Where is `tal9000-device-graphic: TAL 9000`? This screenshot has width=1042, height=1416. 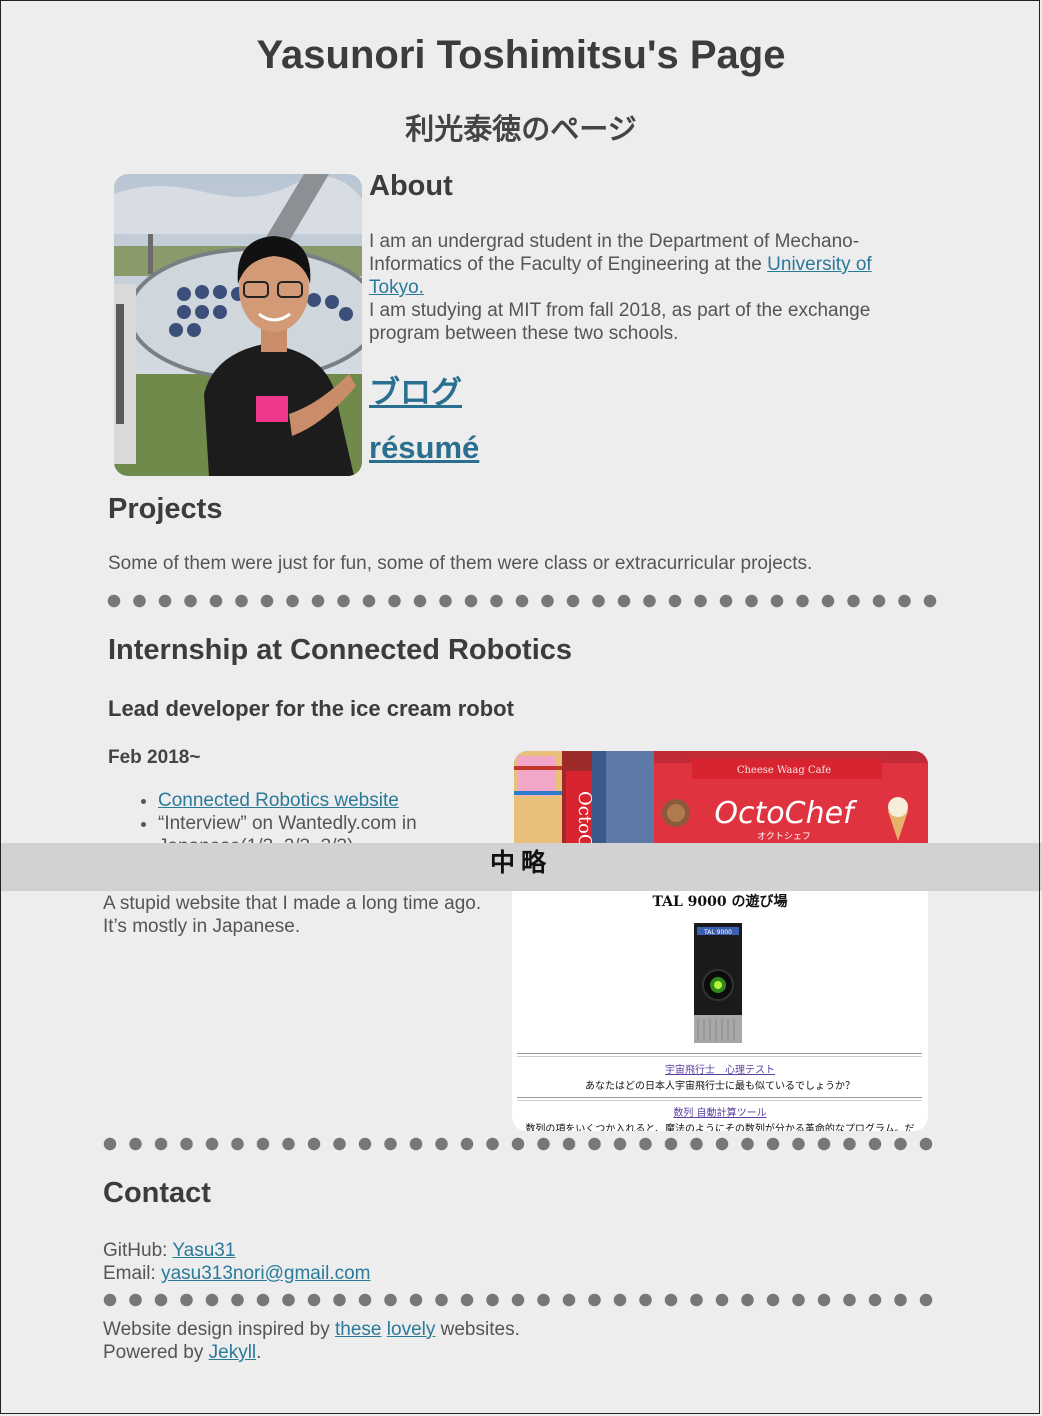 tal9000-device-graphic: TAL 9000 is located at coordinates (718, 983).